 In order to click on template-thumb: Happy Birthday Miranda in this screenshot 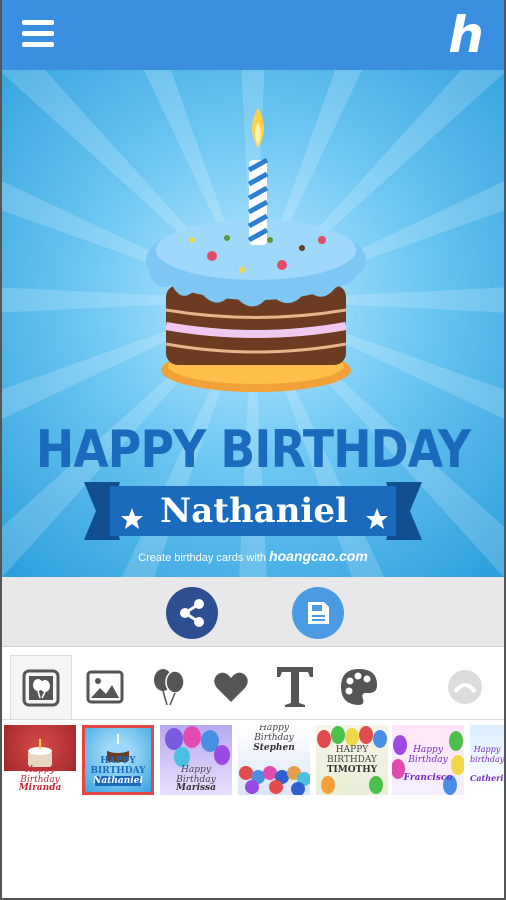, I will do `click(40, 760)`.